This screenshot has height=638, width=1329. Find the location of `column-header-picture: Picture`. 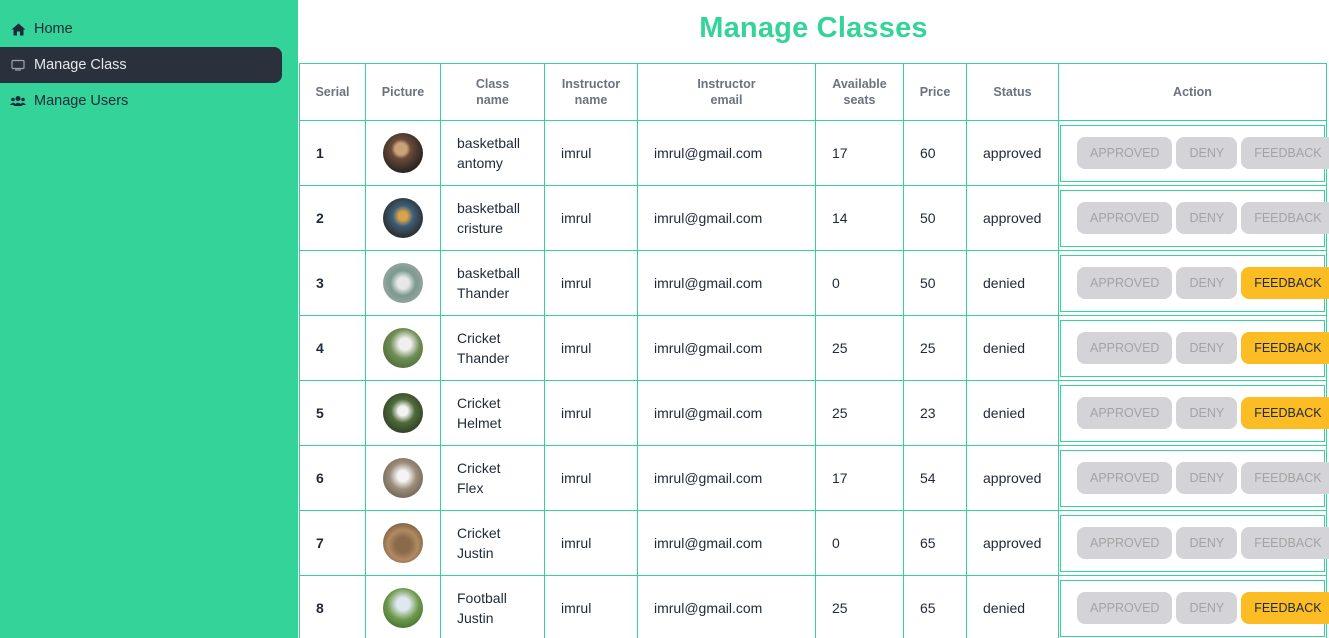

column-header-picture: Picture is located at coordinates (403, 92).